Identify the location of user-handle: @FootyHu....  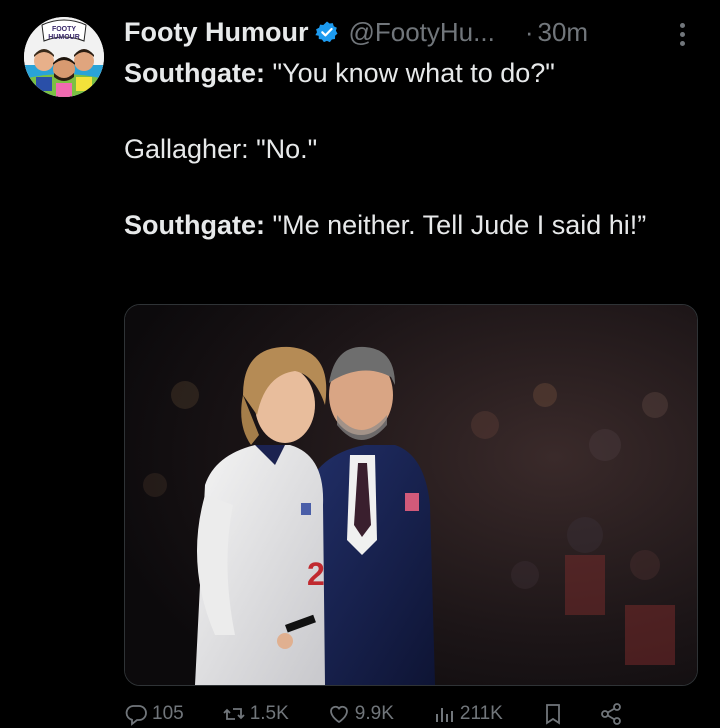
(421, 32).